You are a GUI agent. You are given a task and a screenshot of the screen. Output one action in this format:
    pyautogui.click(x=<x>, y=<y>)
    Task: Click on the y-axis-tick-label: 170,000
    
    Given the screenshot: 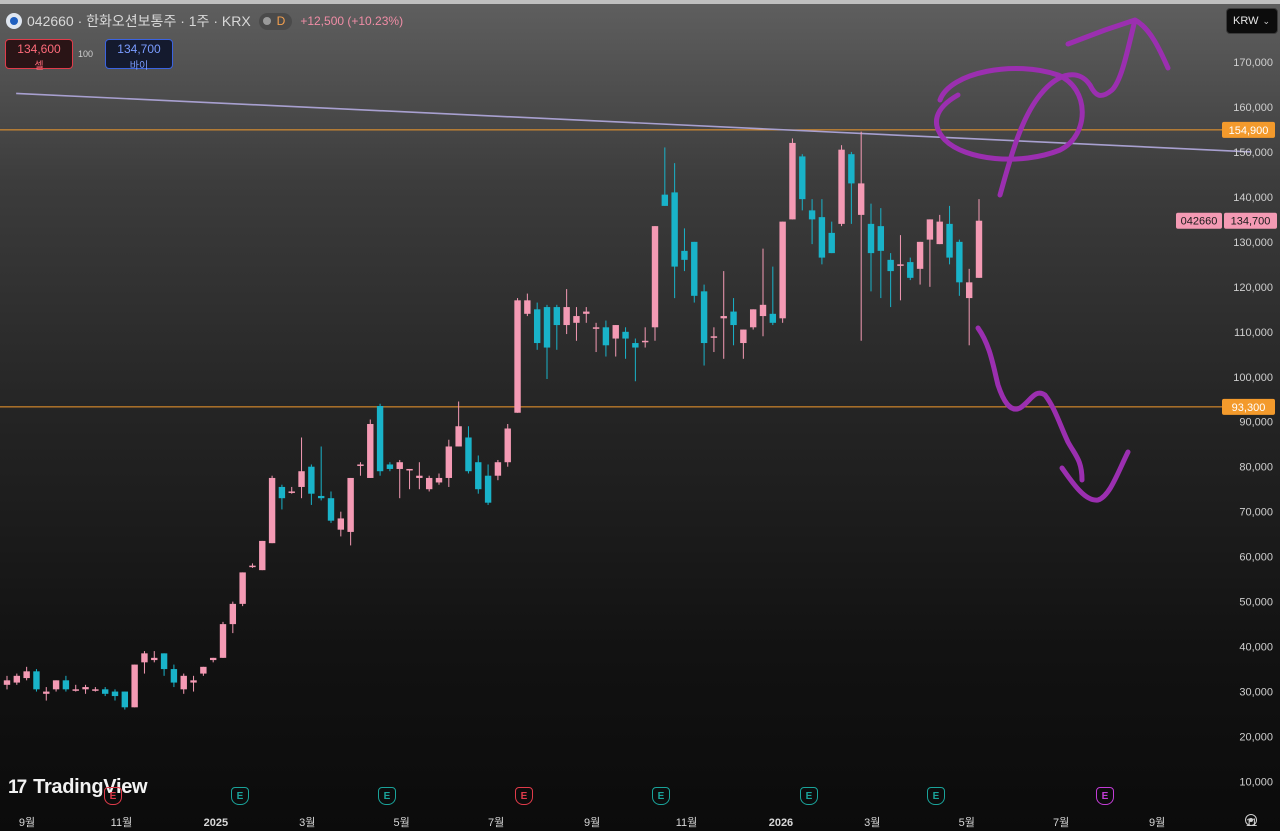 What is the action you would take?
    pyautogui.click(x=1253, y=63)
    